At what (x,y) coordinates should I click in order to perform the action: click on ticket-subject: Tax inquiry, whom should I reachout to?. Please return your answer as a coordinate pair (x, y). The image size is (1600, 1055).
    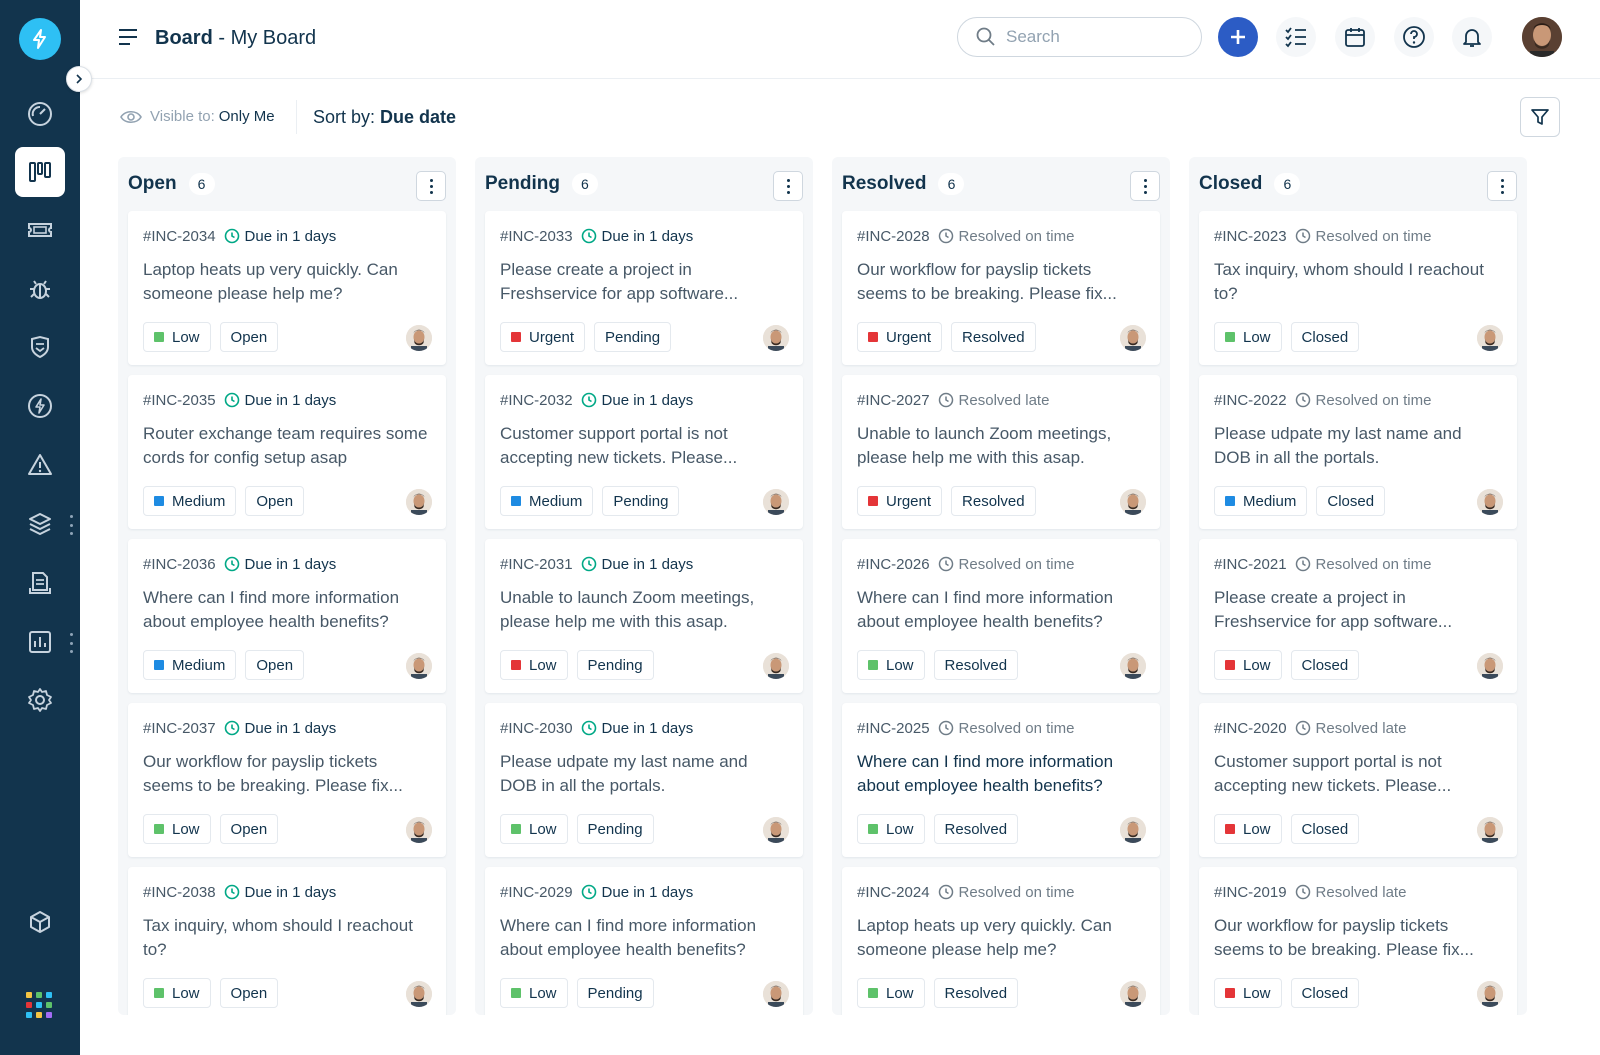
    Looking at the image, I should click on (1358, 282).